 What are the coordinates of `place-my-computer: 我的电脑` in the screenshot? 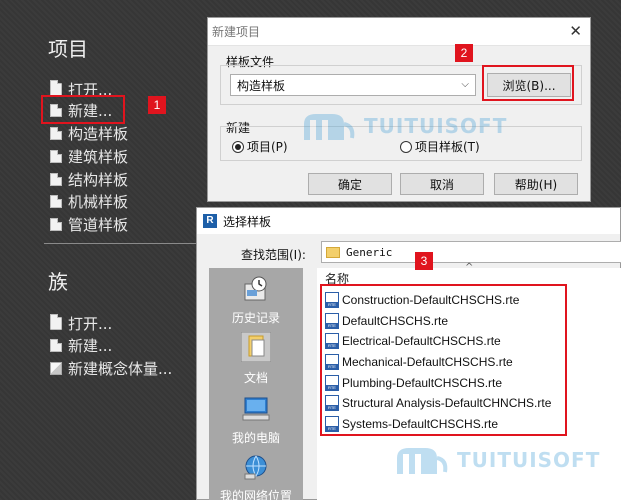 It's located at (256, 421).